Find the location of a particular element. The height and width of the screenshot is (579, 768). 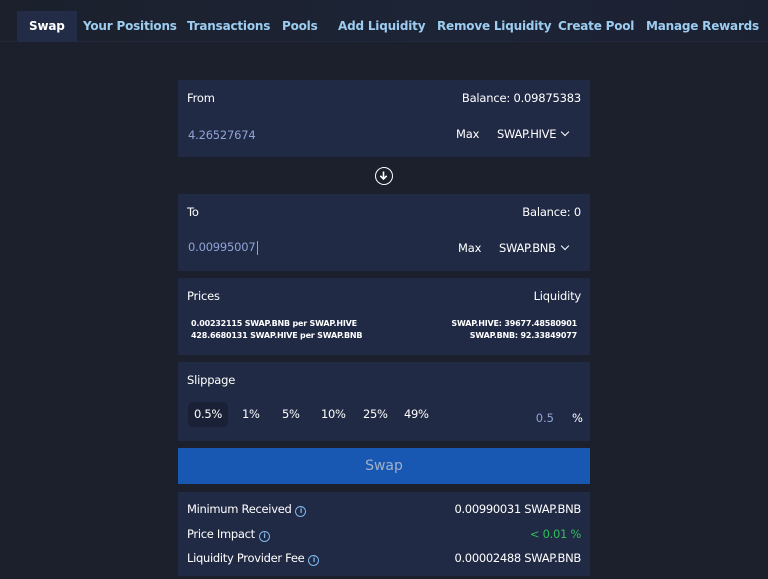

to-token-label: SWAP.BNB is located at coordinates (527, 248).